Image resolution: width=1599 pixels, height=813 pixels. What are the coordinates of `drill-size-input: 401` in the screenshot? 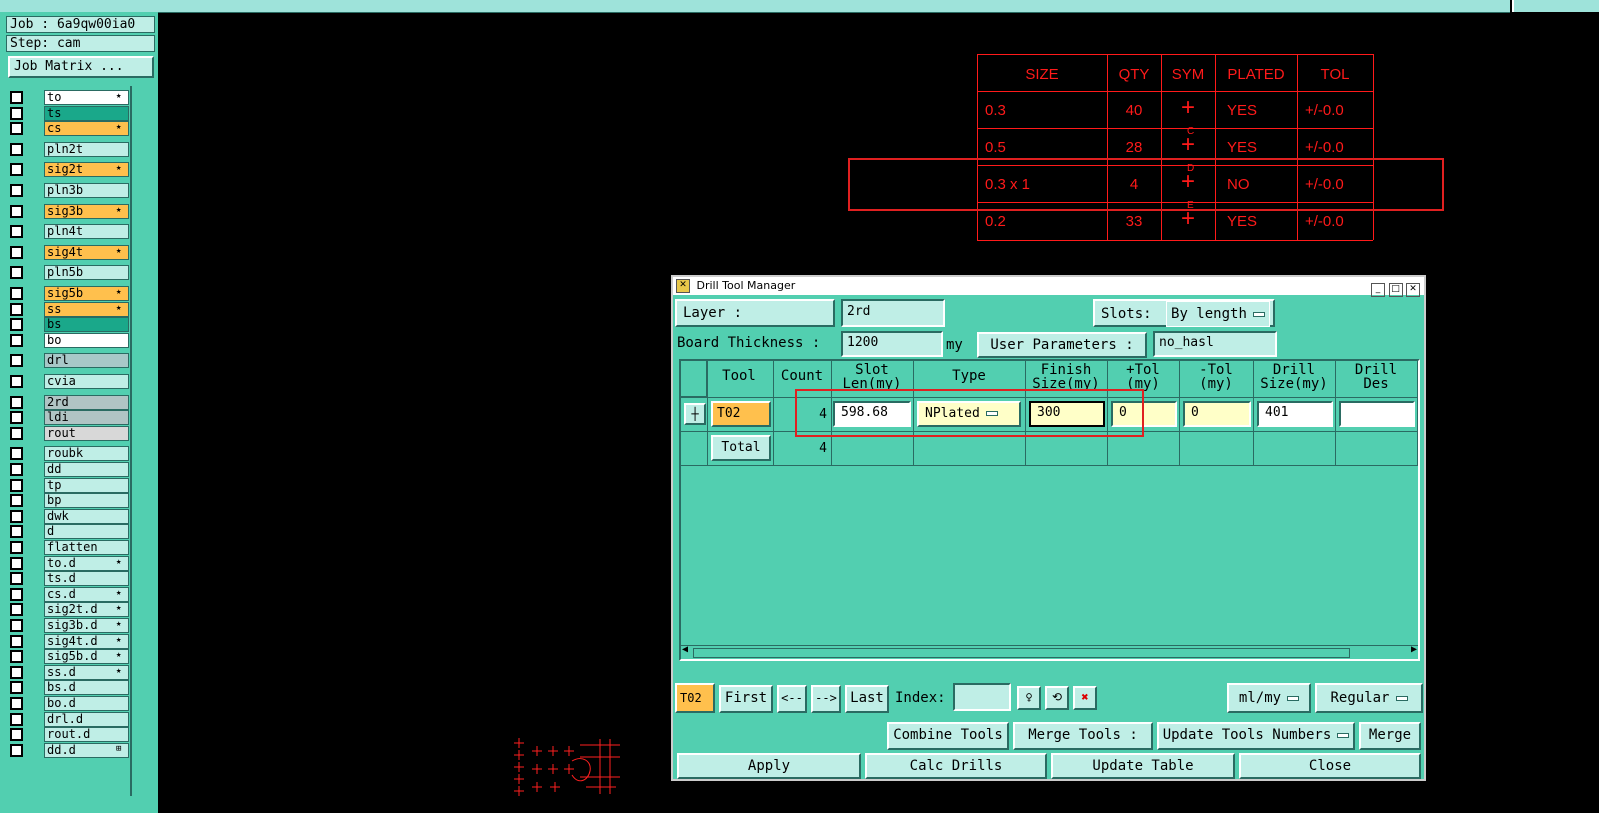 It's located at (1295, 414).